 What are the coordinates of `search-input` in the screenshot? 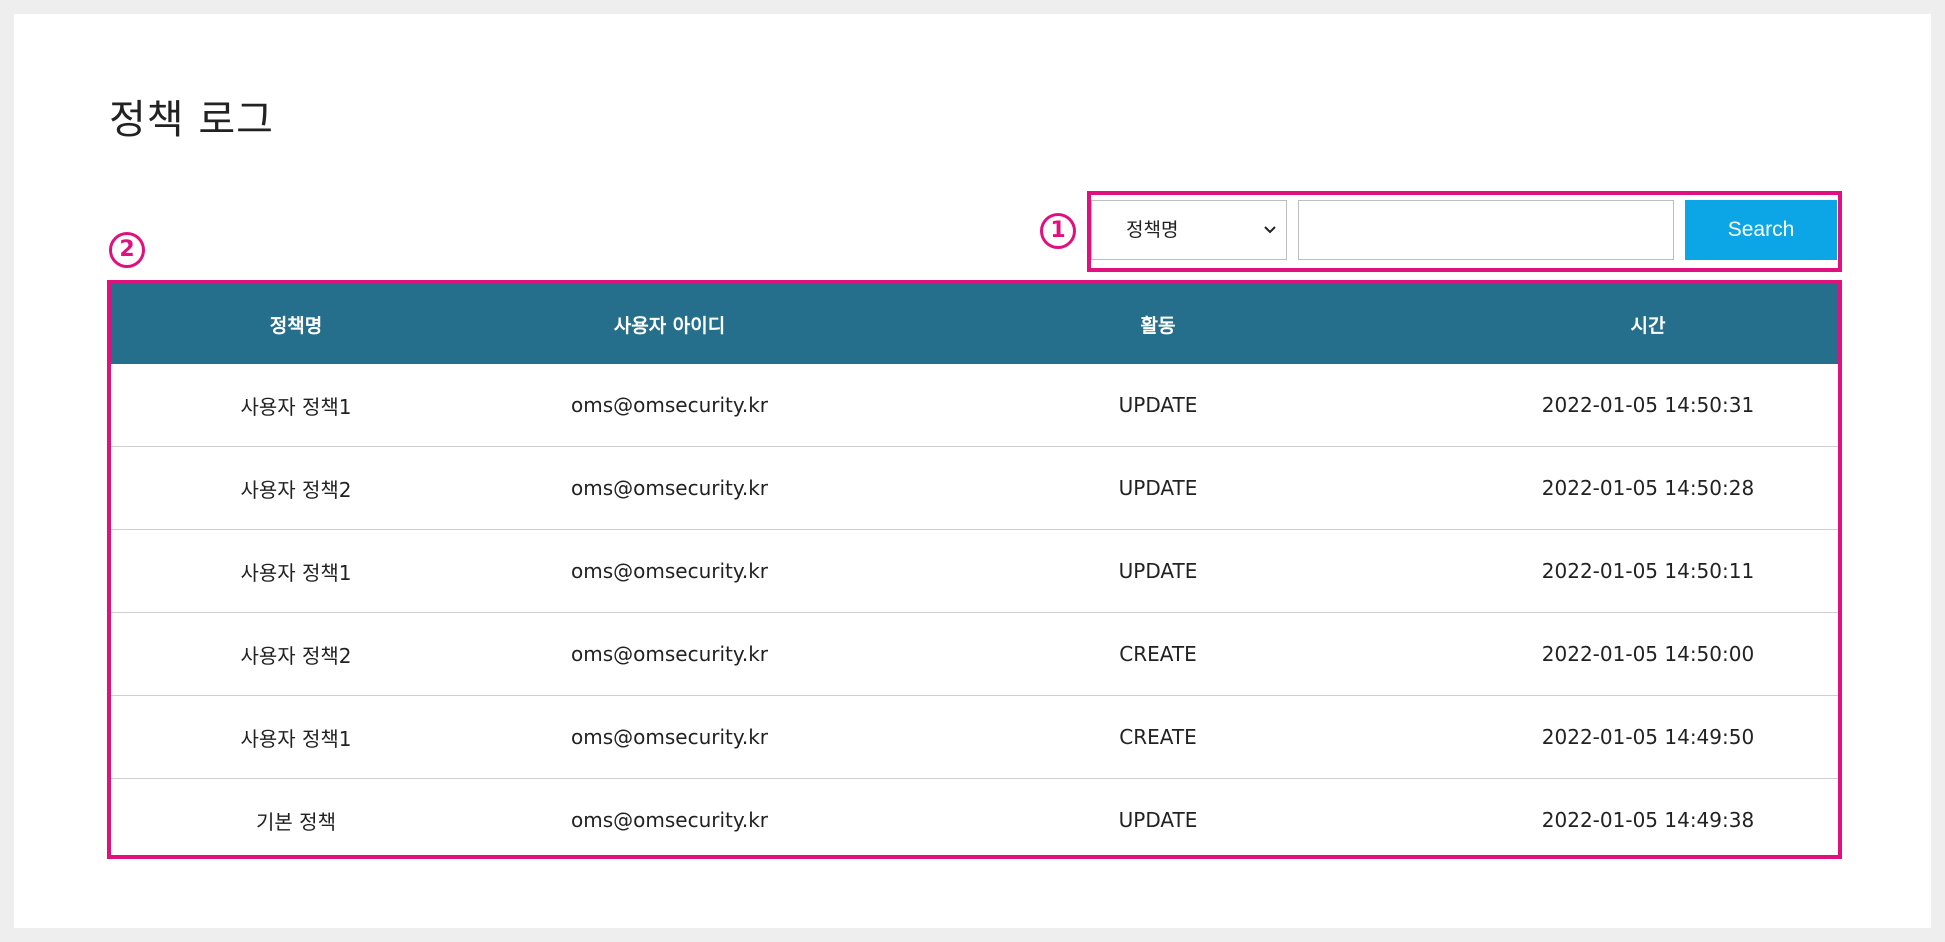 It's located at (1486, 230).